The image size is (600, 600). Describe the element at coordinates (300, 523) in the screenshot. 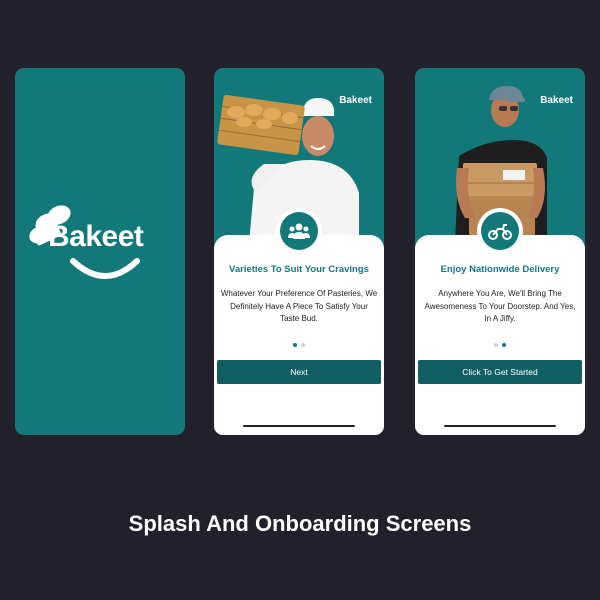

I see `presentation-caption: Splash And Onboarding Screens` at that location.